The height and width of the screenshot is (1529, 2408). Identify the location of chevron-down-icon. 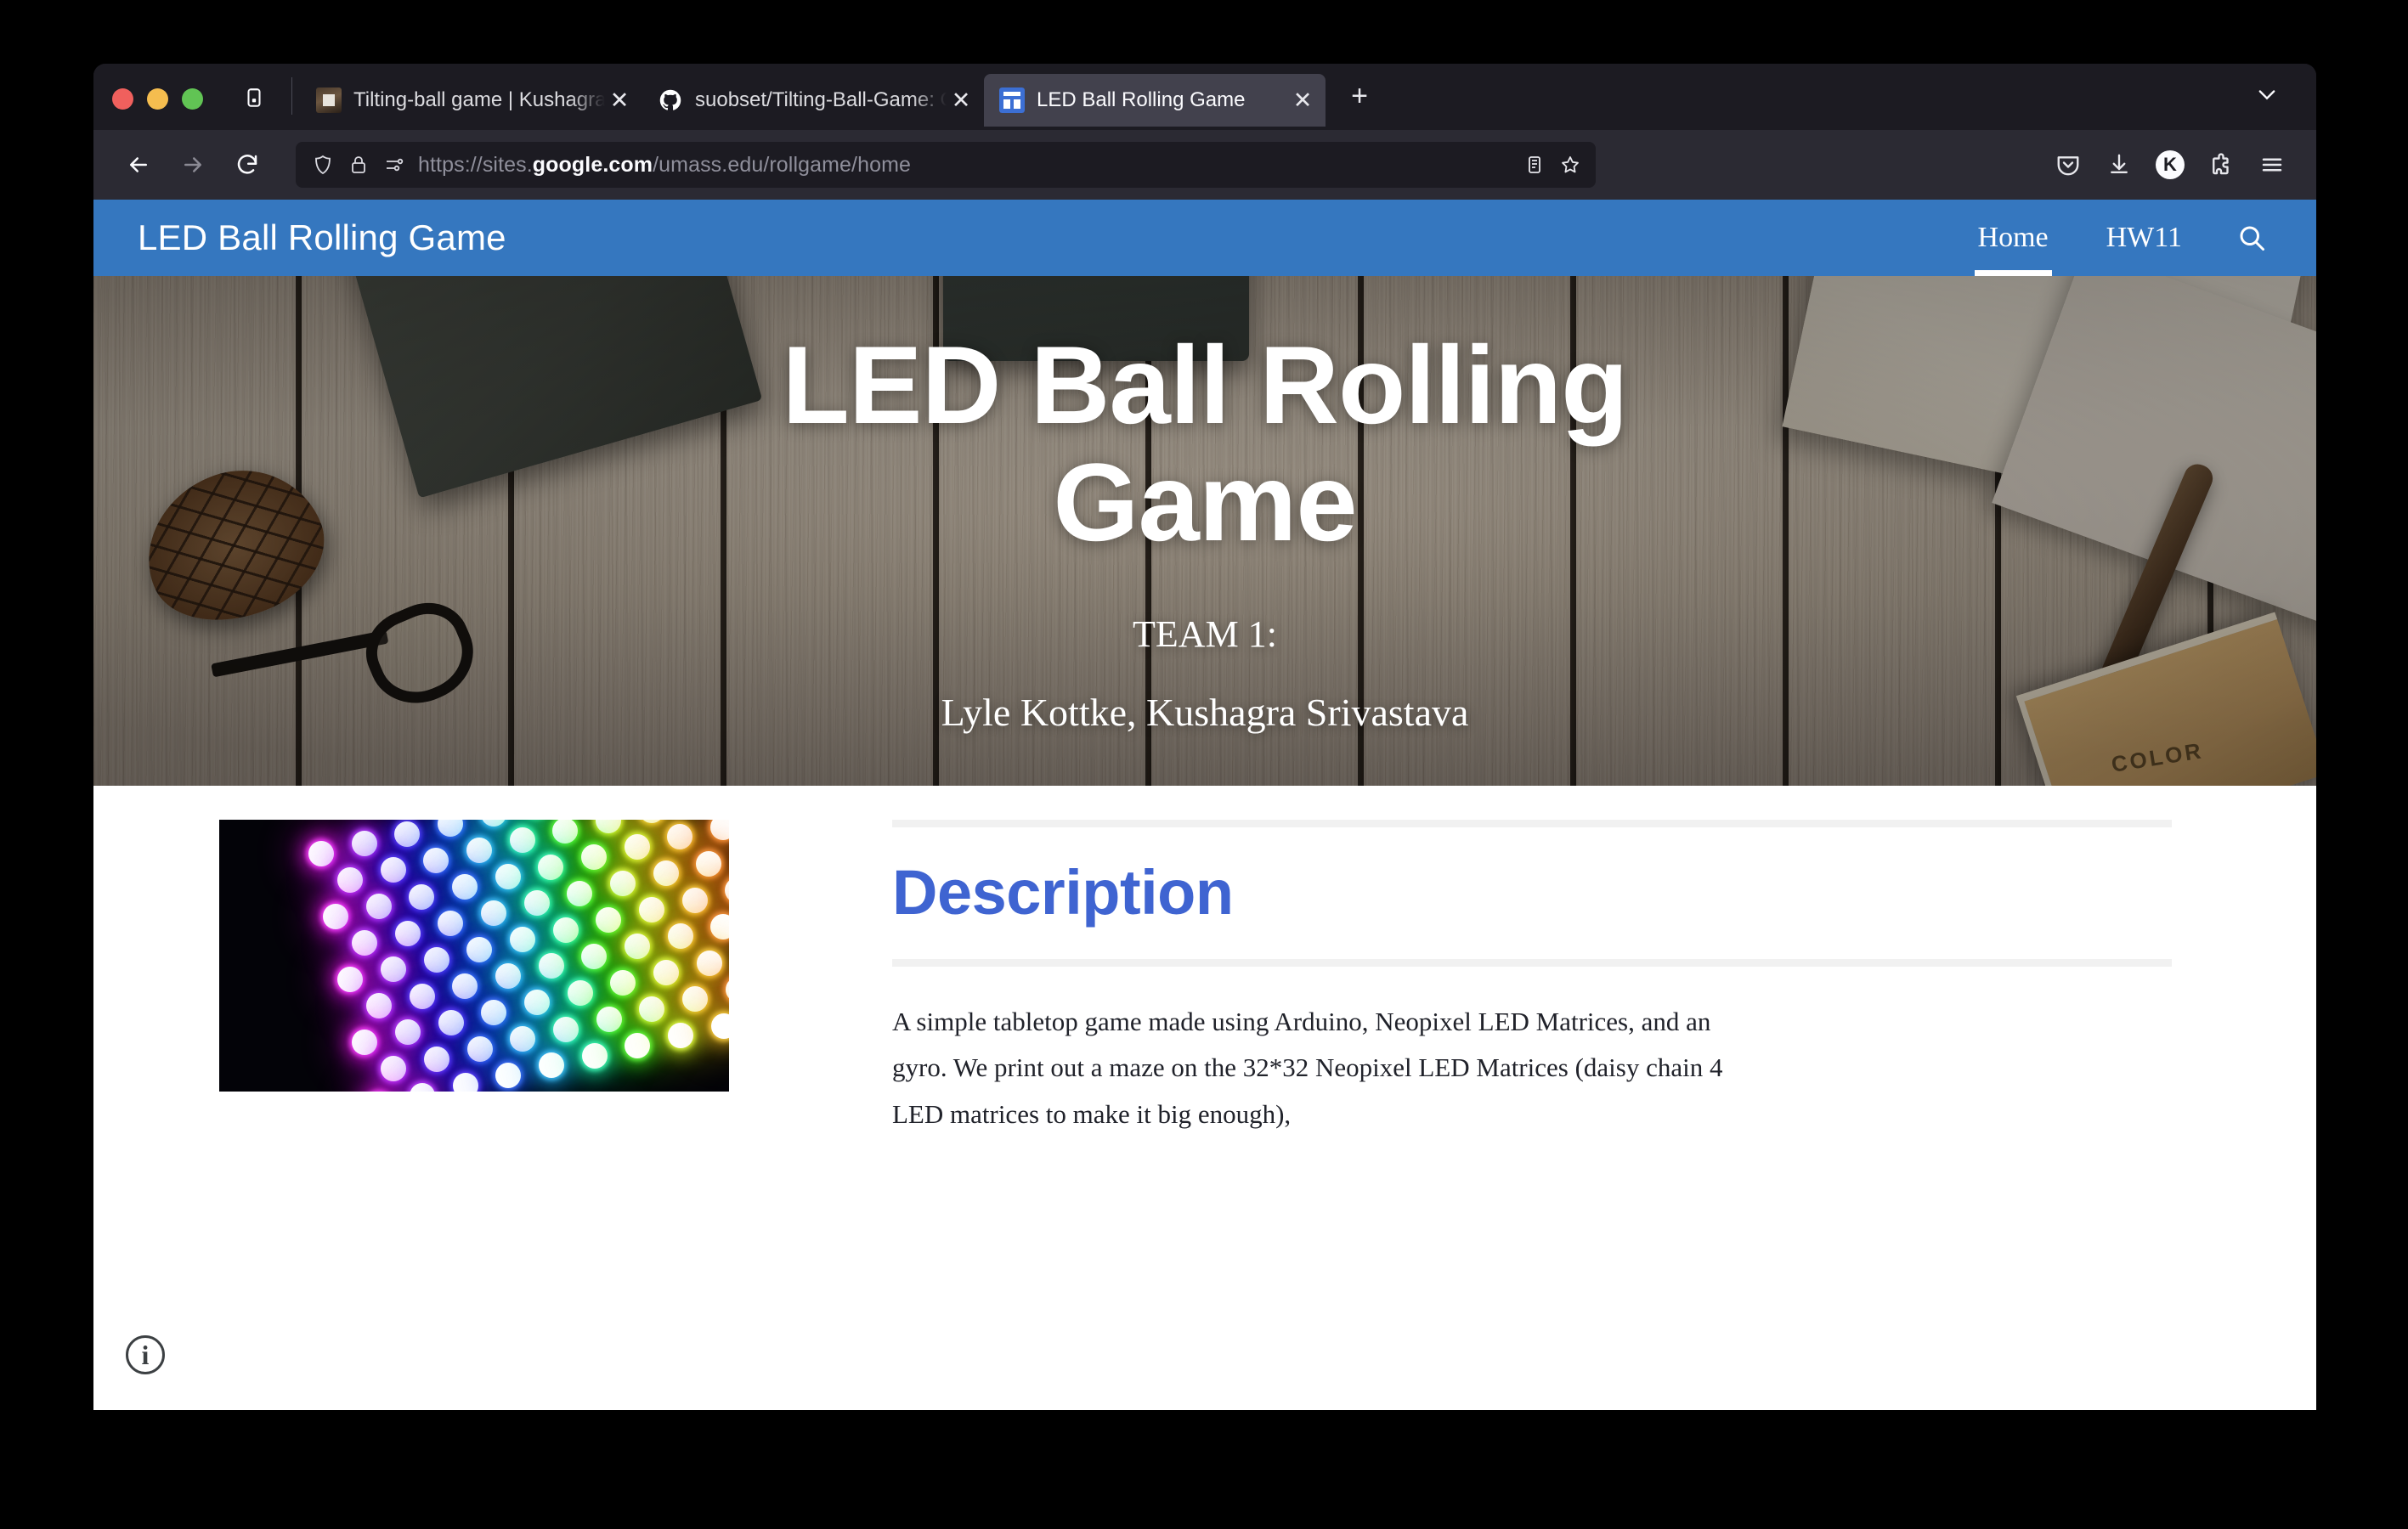
(2267, 94).